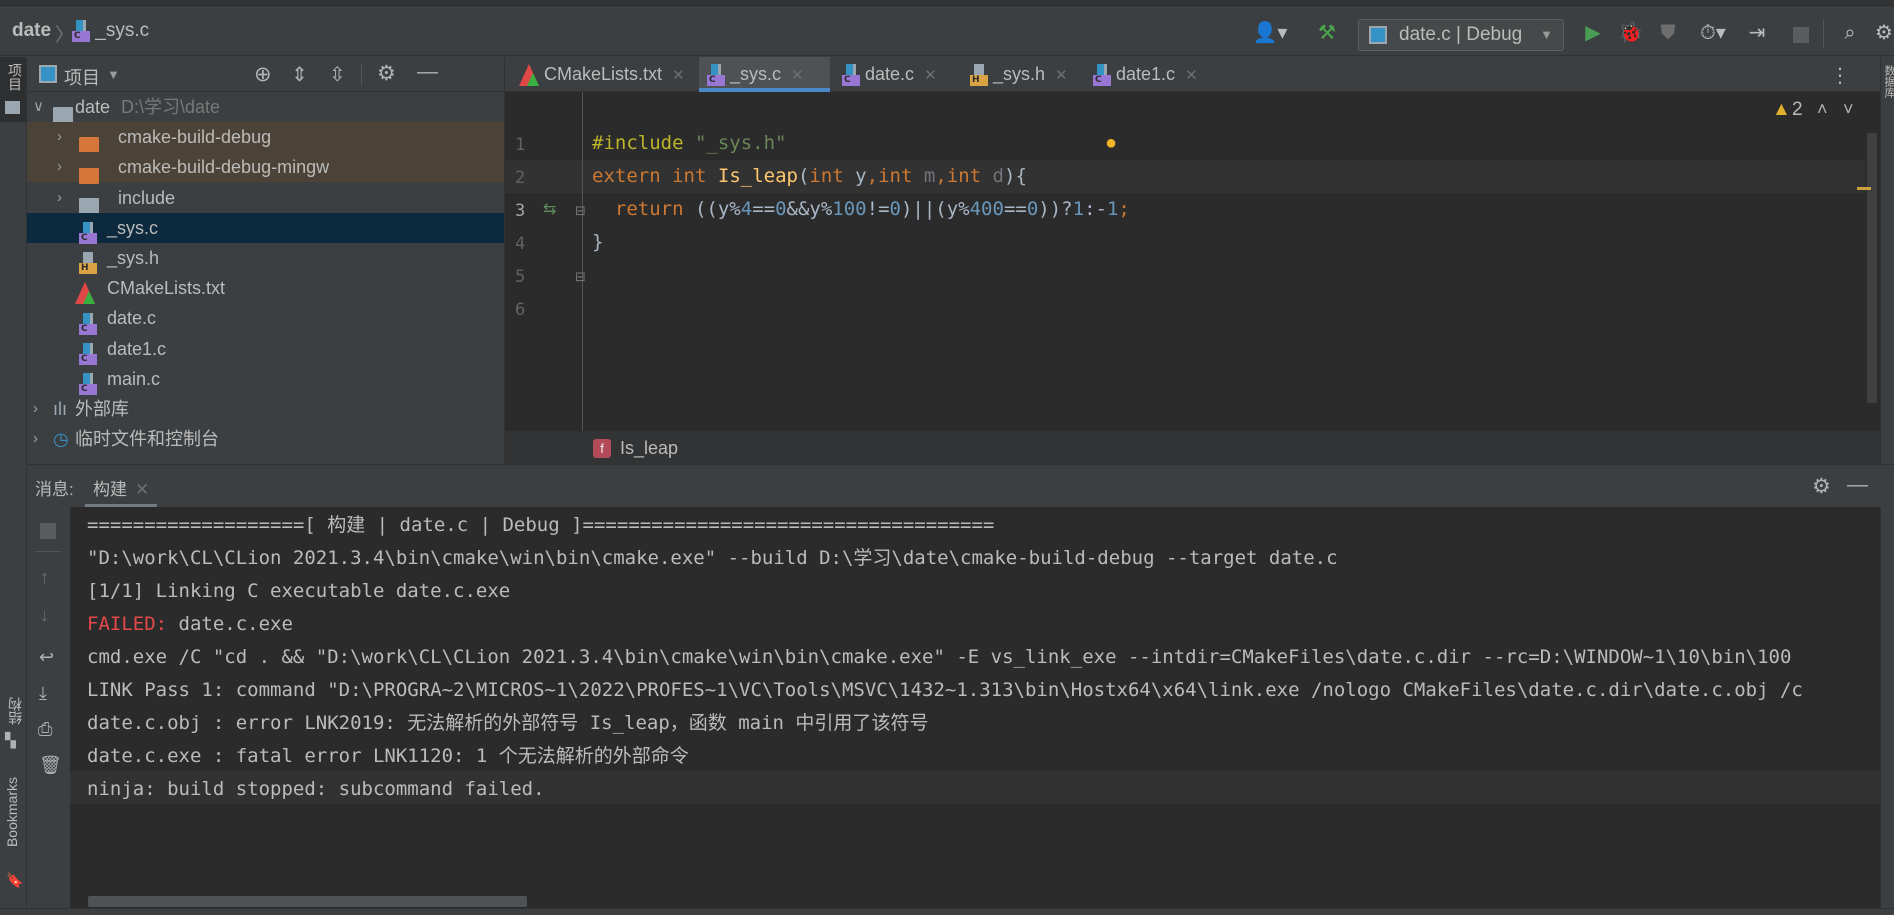 The height and width of the screenshot is (915, 1894). Describe the element at coordinates (265, 108) in the screenshot. I see `tree-root-date: ∨ date D:\学习\date` at that location.